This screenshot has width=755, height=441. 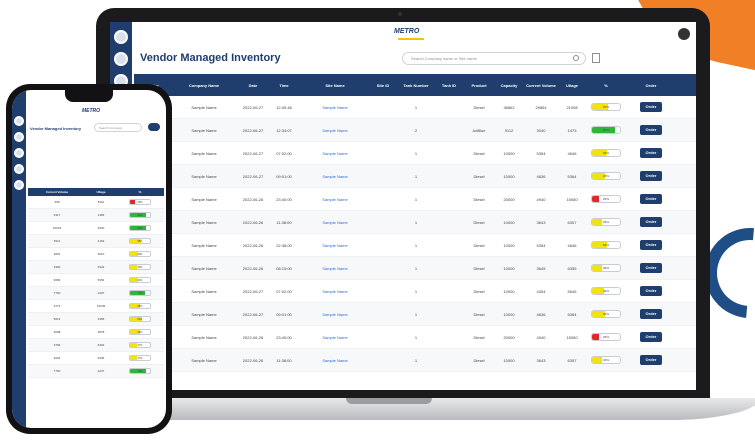 I want to click on time-cell: 09:01:00, so click(x=284, y=314).